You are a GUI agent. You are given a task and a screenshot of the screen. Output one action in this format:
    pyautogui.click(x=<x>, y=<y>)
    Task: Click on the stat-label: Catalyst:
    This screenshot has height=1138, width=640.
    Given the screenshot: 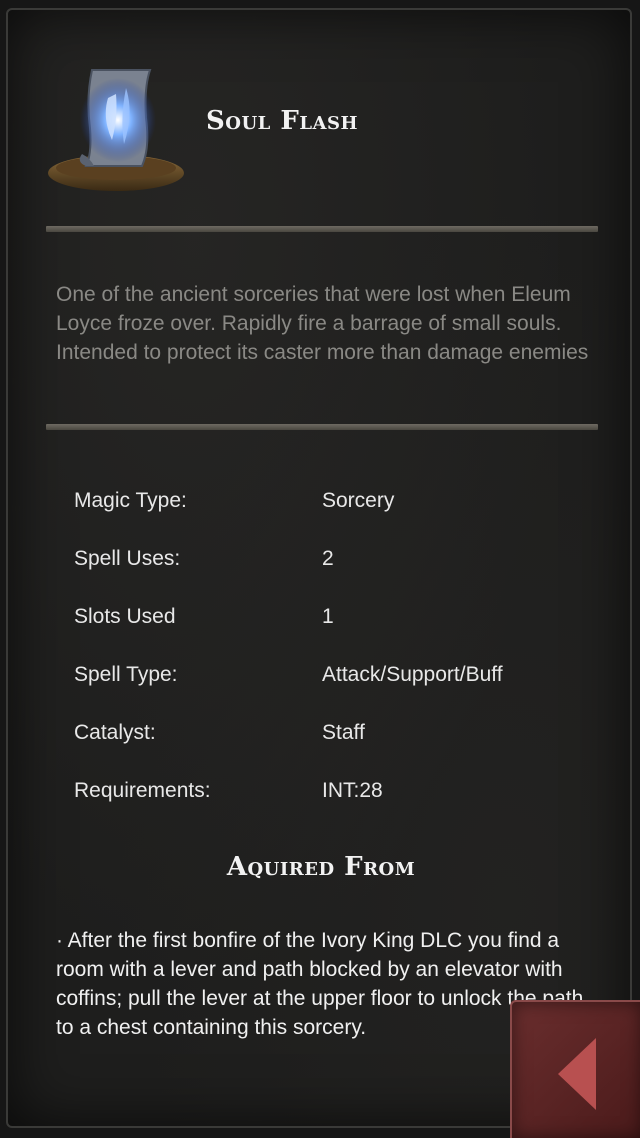 What is the action you would take?
    pyautogui.click(x=115, y=732)
    